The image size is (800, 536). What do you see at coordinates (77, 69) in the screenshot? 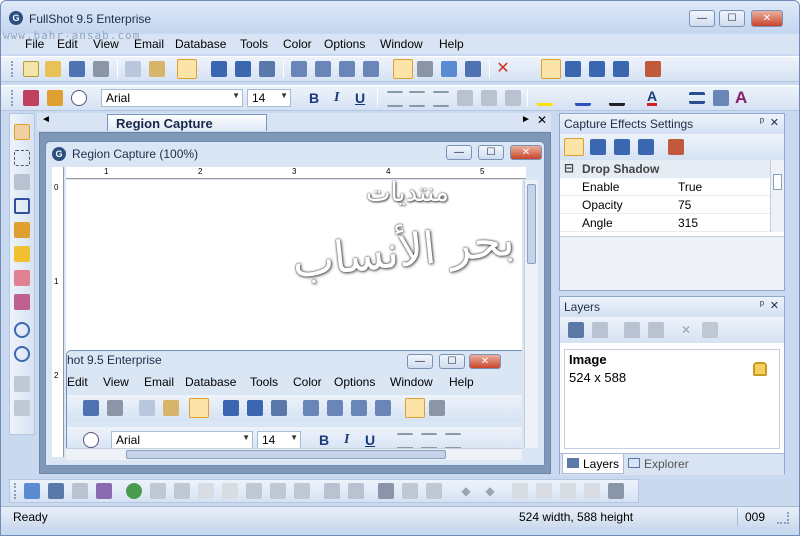
I see `save-icon` at bounding box center [77, 69].